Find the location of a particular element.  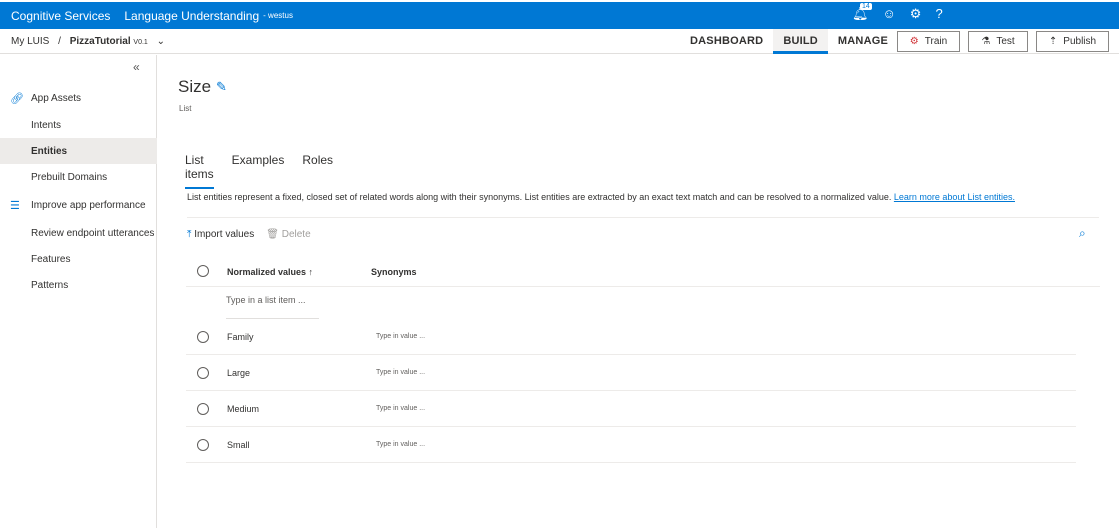

sidebar-item-entities: Entities is located at coordinates (78, 151).